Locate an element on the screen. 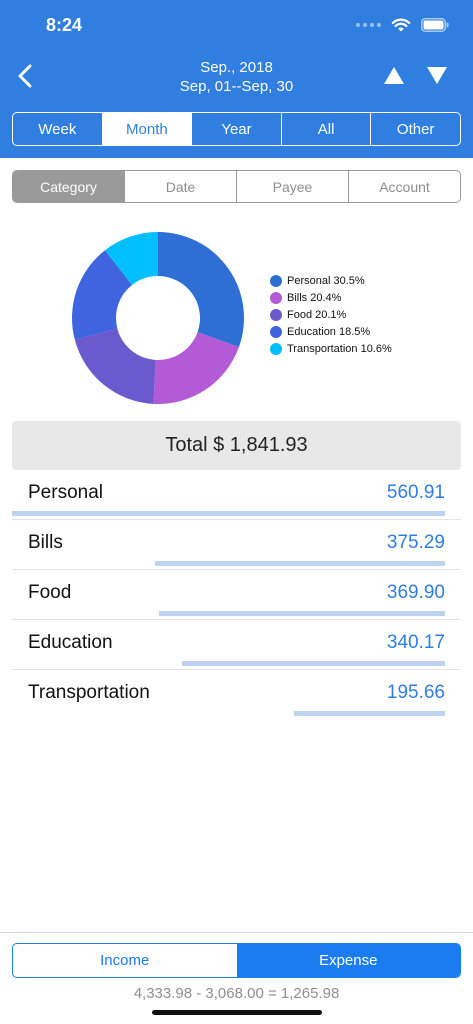 The width and height of the screenshot is (473, 1024). legend-item: Personal 30.5% is located at coordinates (331, 280).